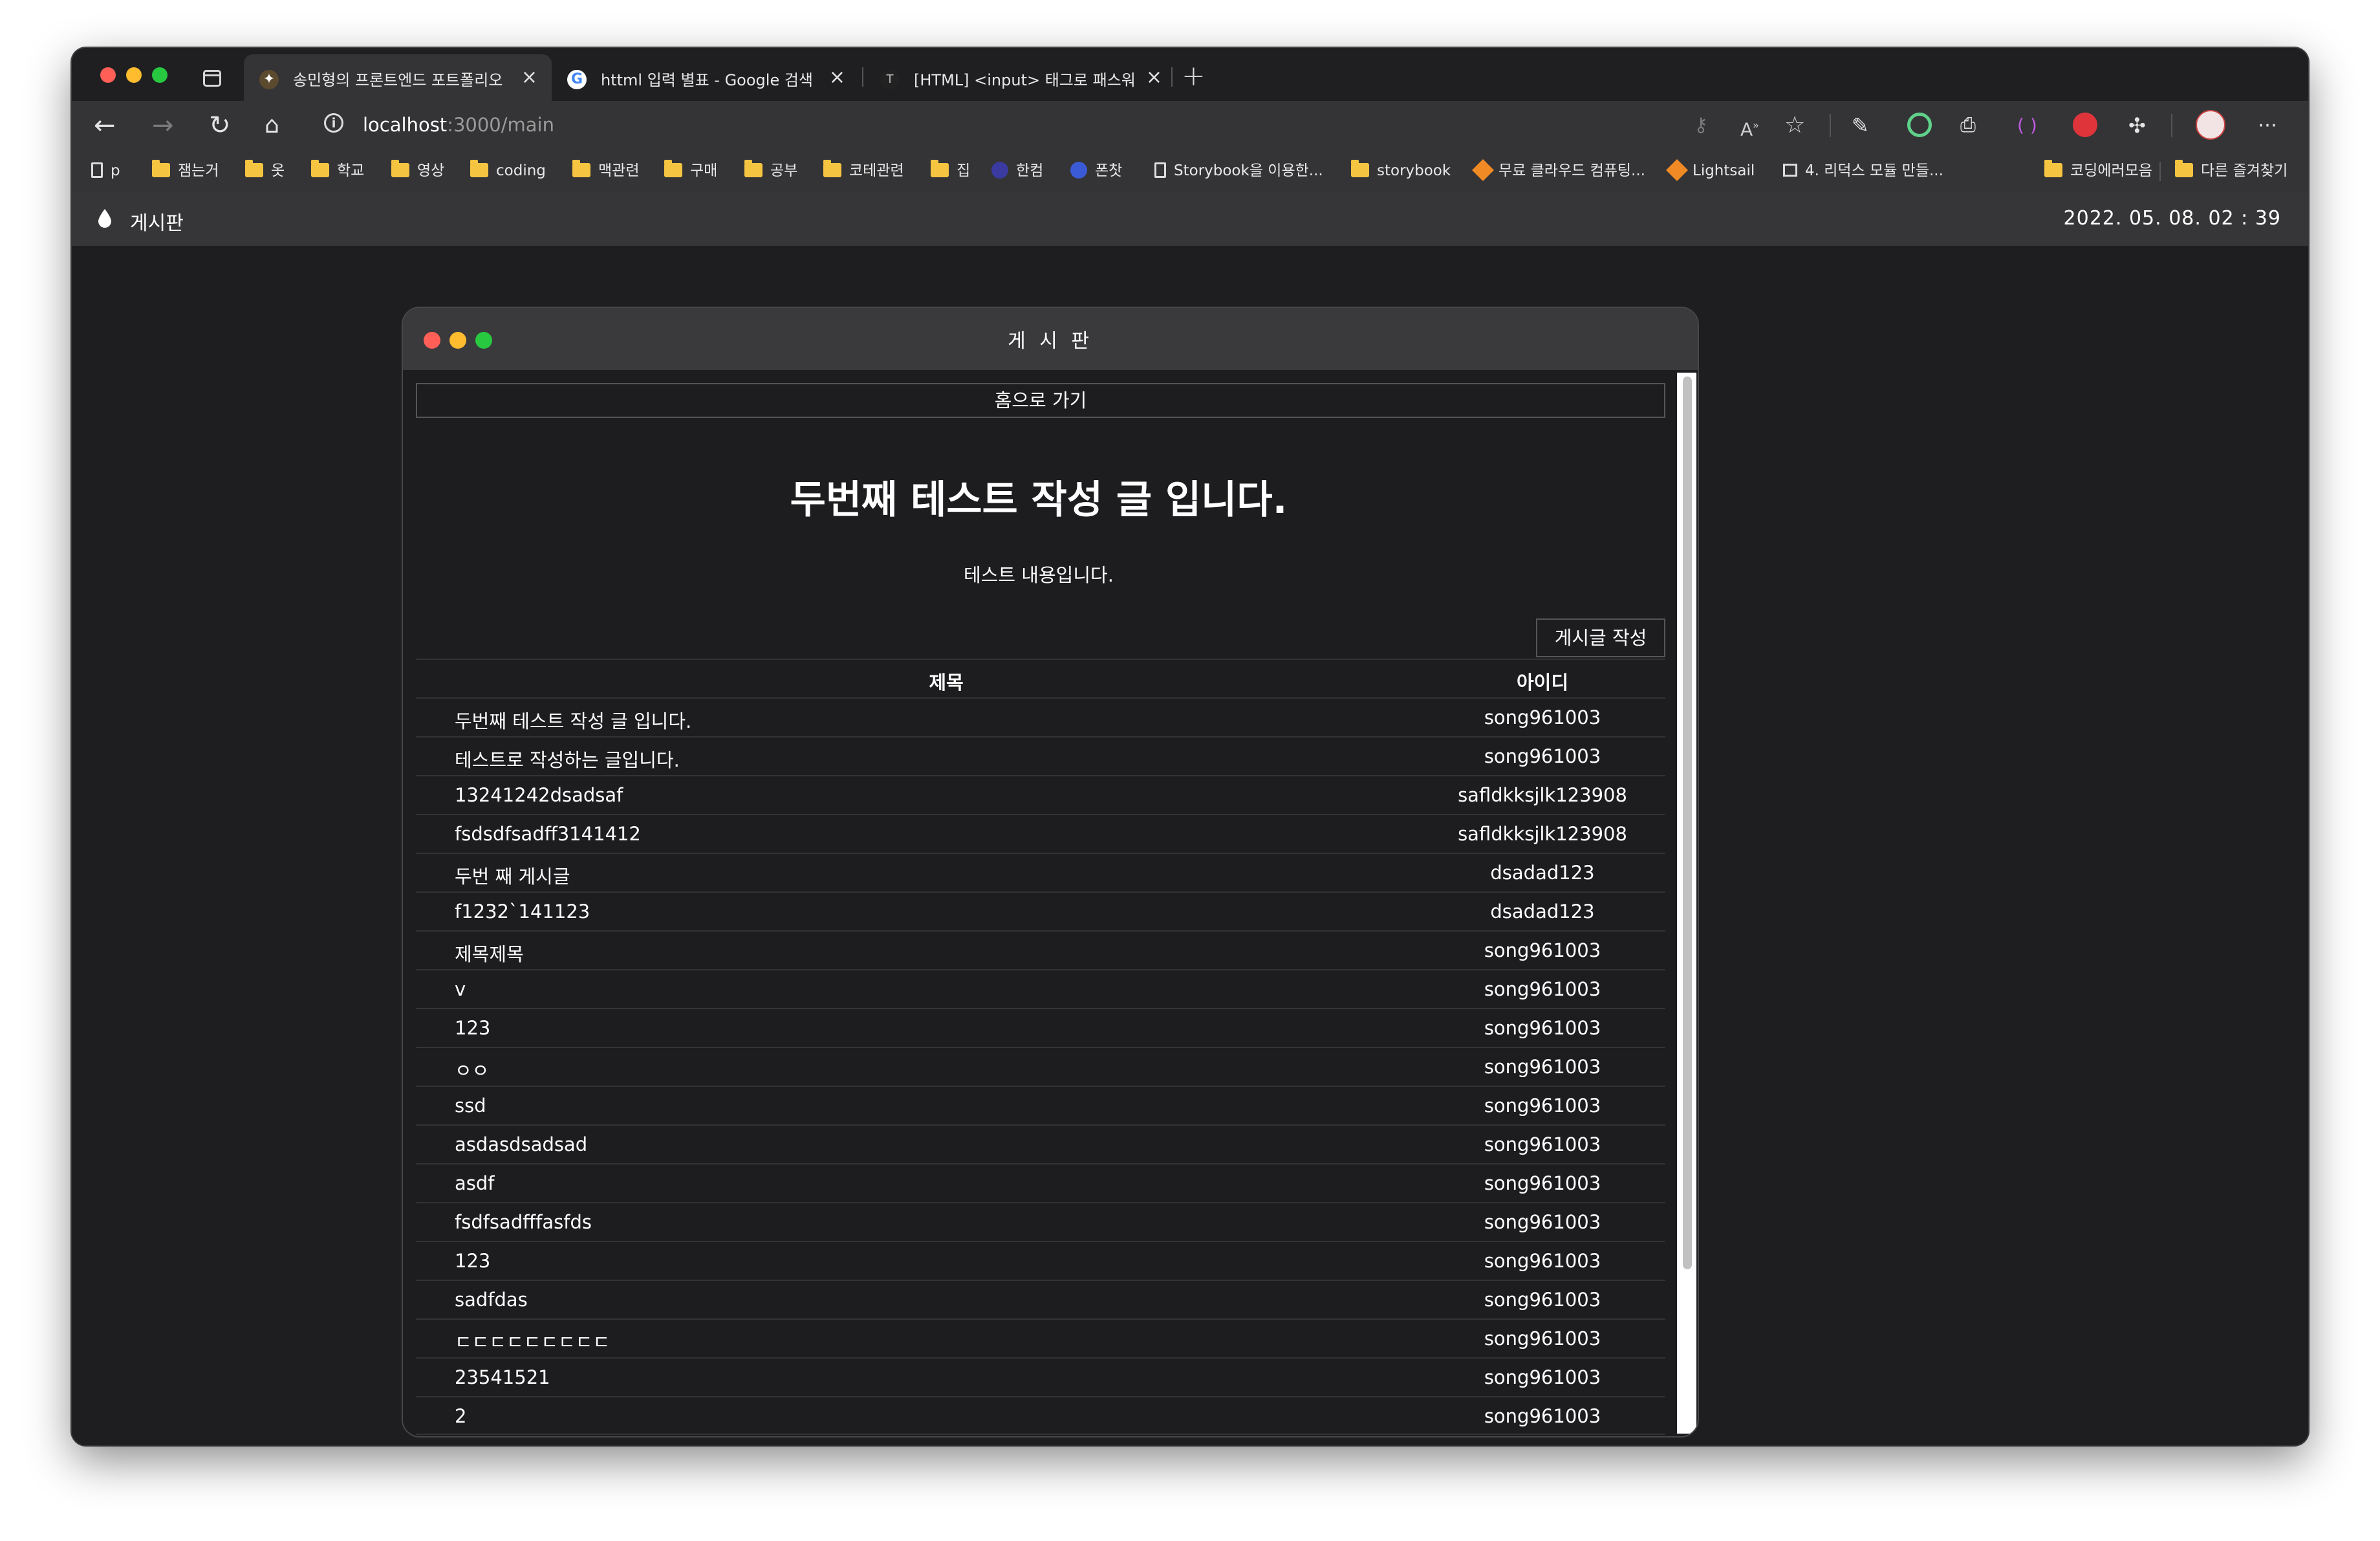 The height and width of the screenshot is (1541, 2380). What do you see at coordinates (770, 170) in the screenshot?
I see `bookmark-folder: 공부` at bounding box center [770, 170].